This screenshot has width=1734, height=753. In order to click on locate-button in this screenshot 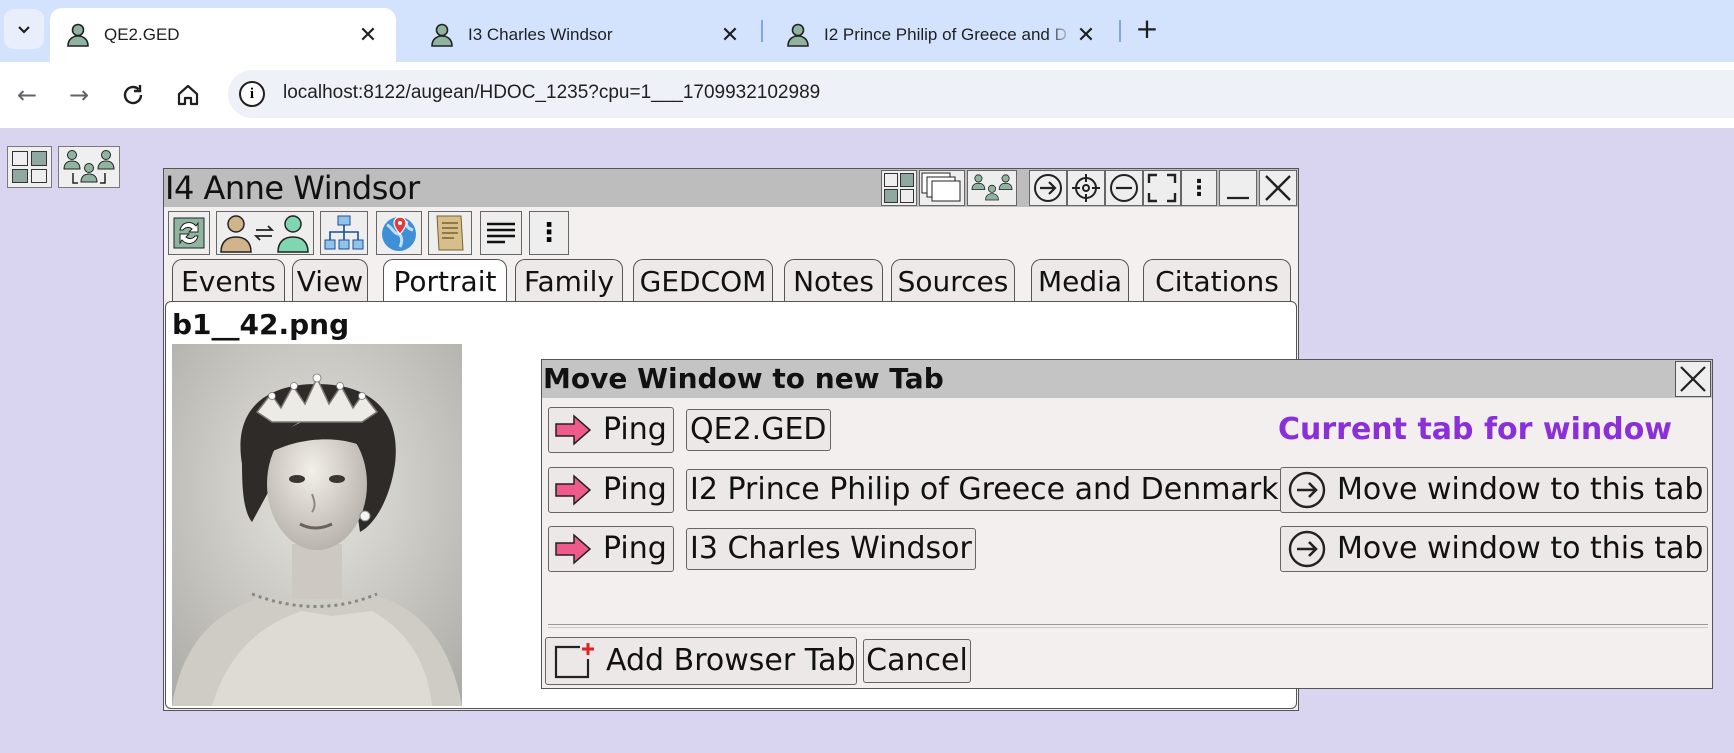, I will do `click(1086, 188)`.